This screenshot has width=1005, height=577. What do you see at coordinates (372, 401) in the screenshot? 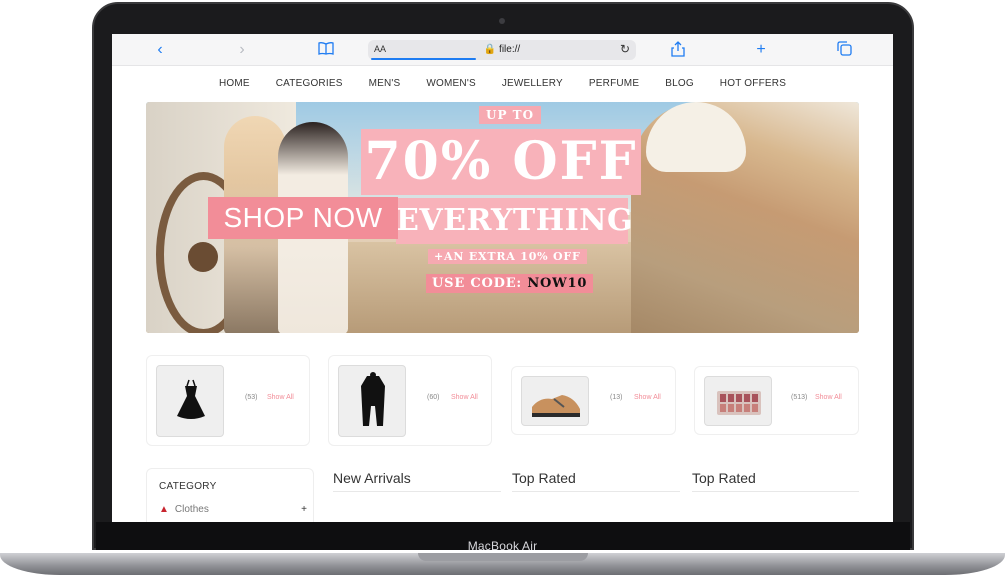
I see `coat-icon` at bounding box center [372, 401].